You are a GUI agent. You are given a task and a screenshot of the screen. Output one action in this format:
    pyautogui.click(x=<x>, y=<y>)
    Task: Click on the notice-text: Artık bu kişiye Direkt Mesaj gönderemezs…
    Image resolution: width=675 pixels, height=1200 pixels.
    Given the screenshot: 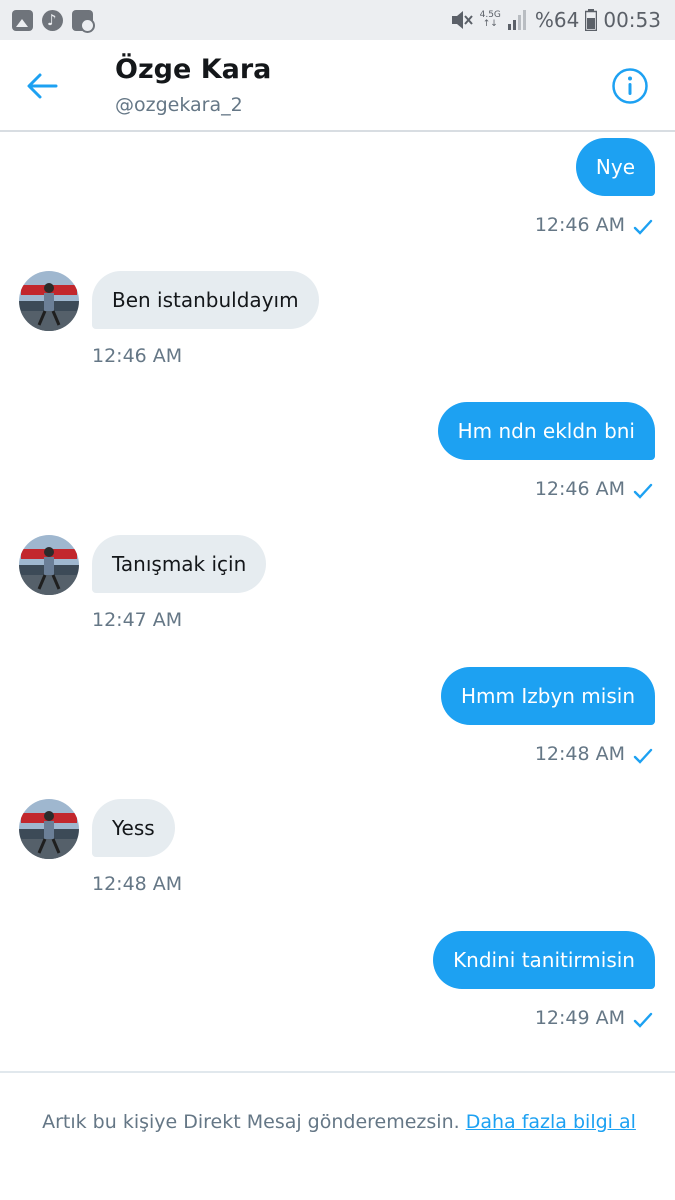 What is the action you would take?
    pyautogui.click(x=251, y=1122)
    